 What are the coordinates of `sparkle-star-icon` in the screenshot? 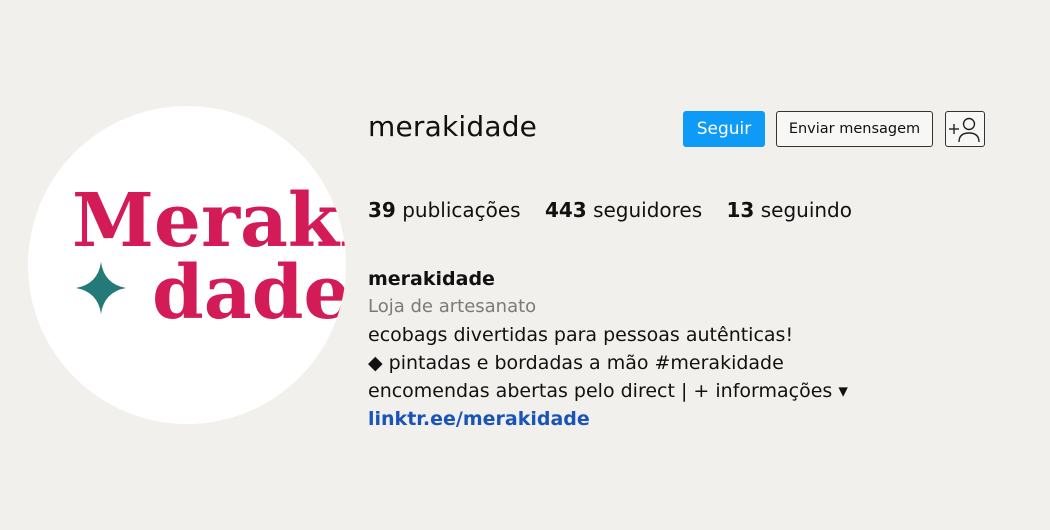 It's located at (101, 288).